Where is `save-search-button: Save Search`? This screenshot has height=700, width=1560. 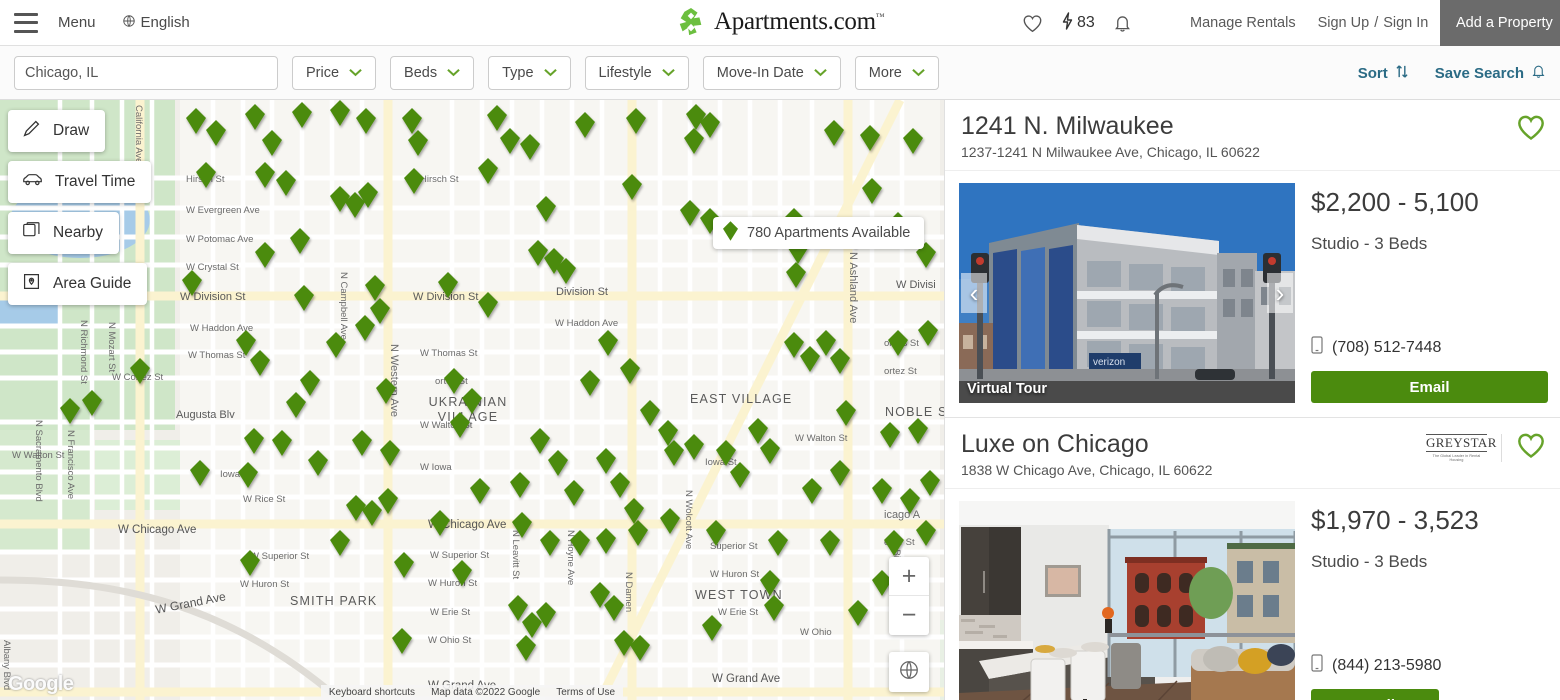 save-search-button: Save Search is located at coordinates (1490, 73).